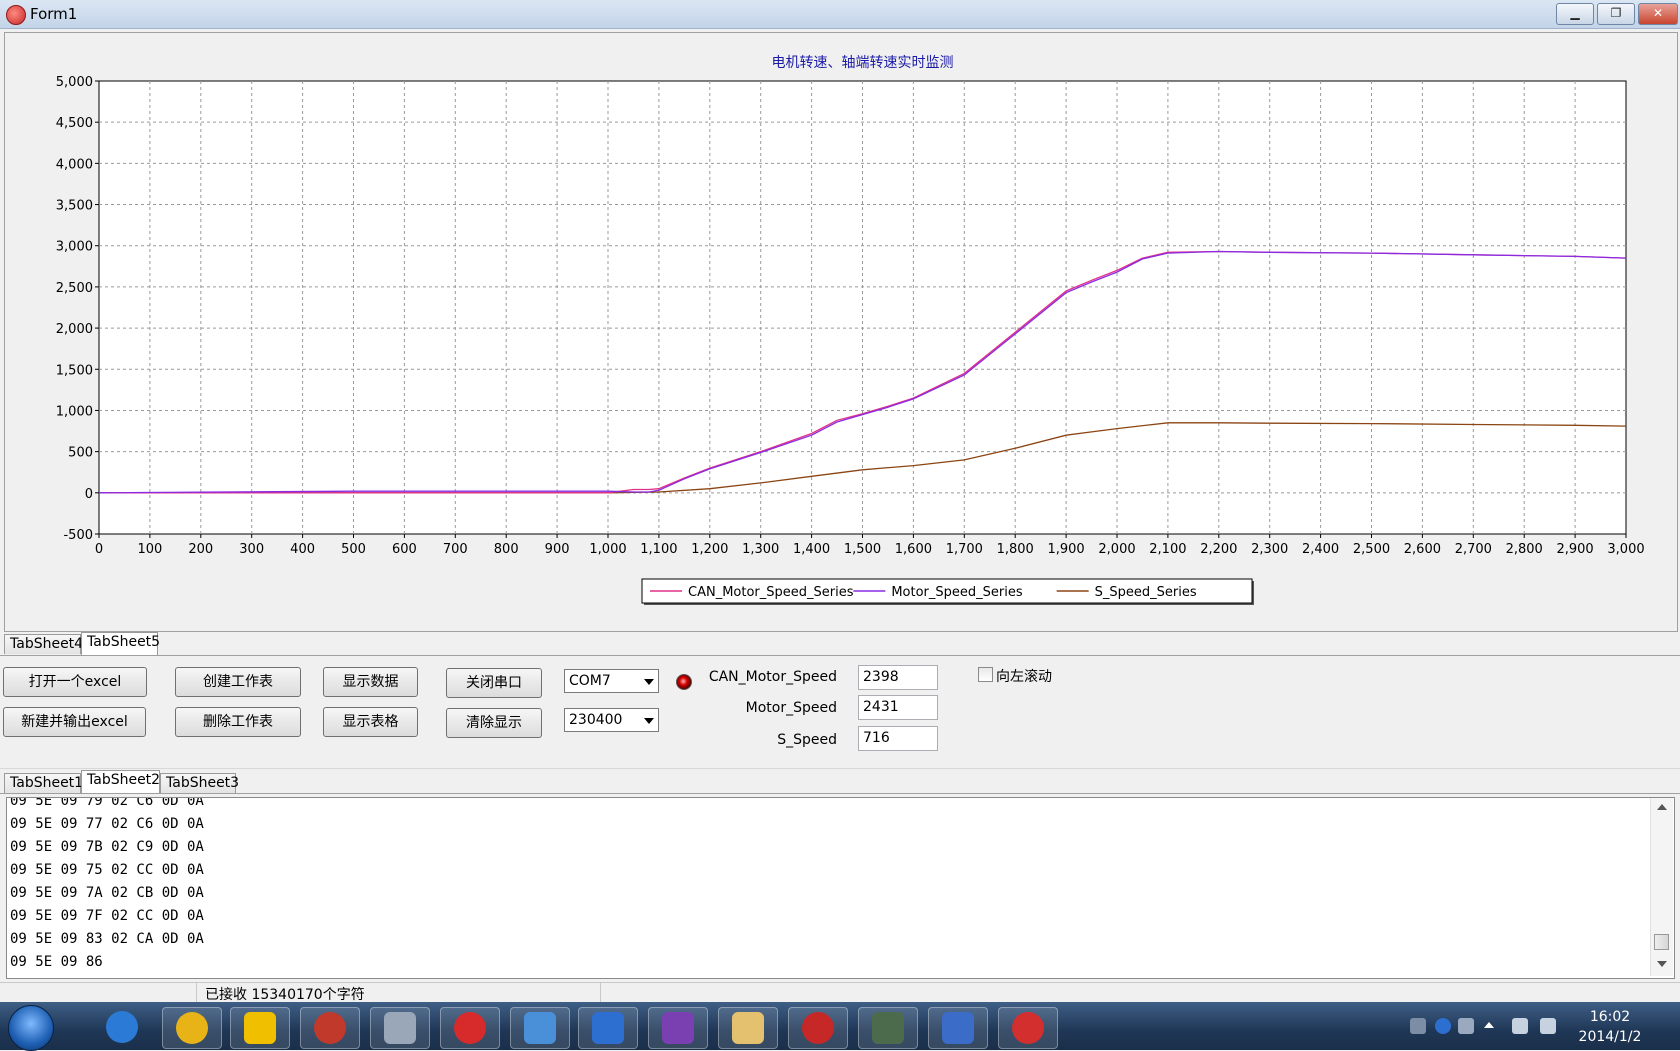 The height and width of the screenshot is (1051, 1680). I want to click on open-excel-button: 打开一个excel, so click(75, 682).